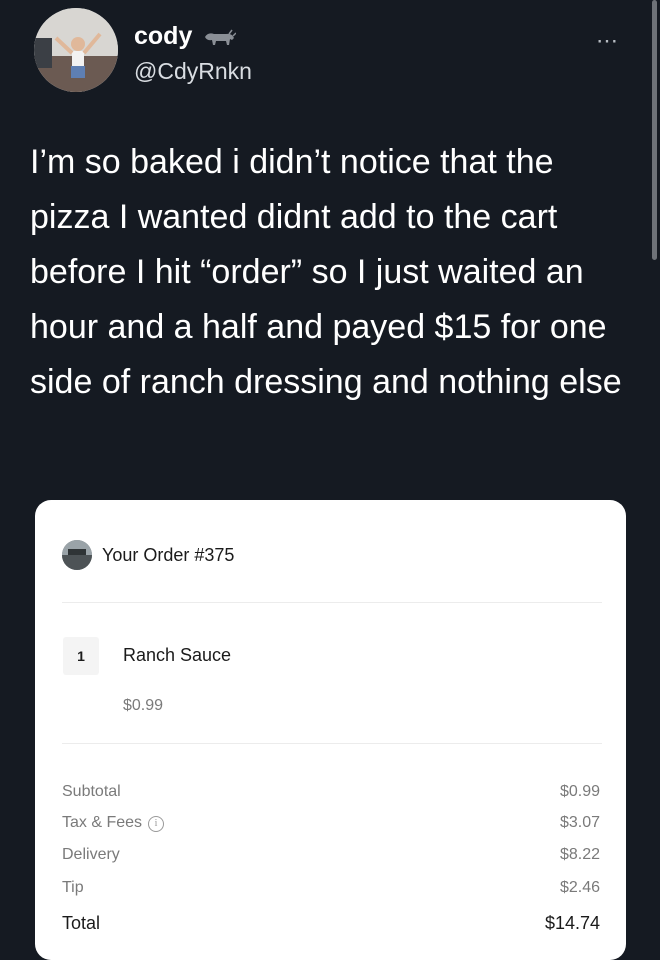 The height and width of the screenshot is (960, 660). I want to click on delivery-label: Delivery, so click(91, 854).